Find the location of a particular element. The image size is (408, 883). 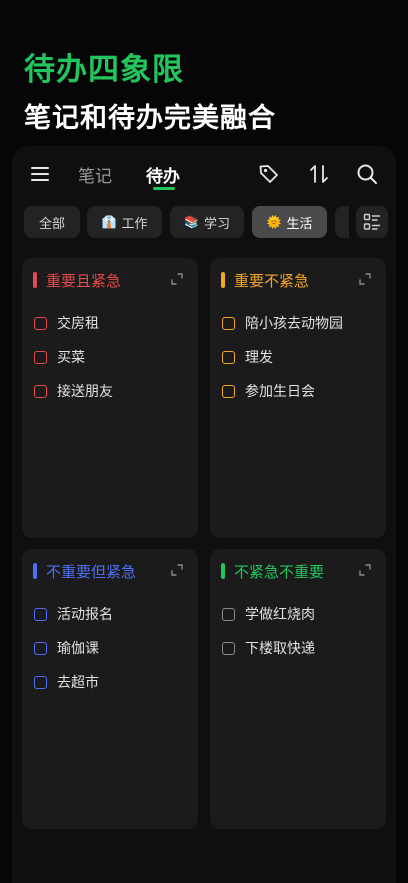

task-label: 理发 is located at coordinates (259, 358).